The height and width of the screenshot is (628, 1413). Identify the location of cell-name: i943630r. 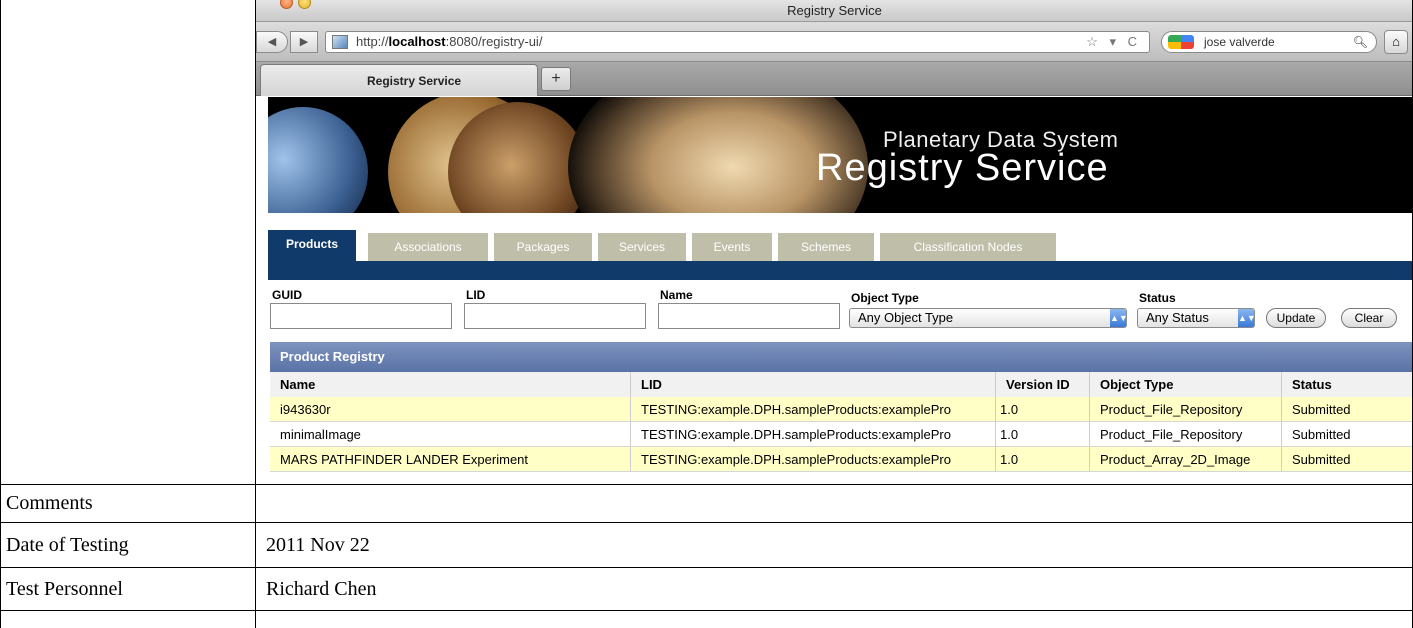
(450, 409).